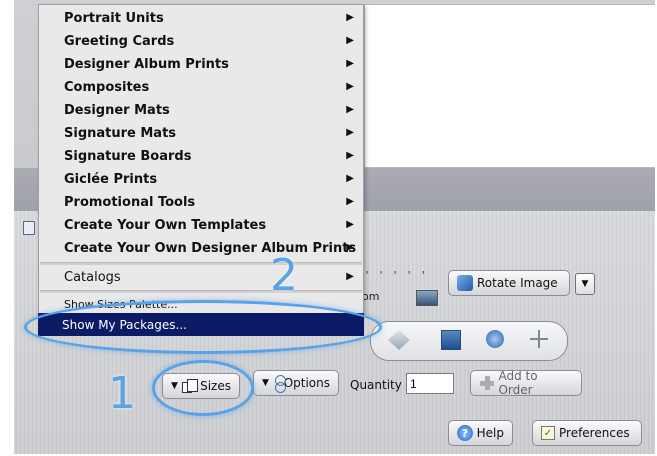 Image resolution: width=657 pixels, height=456 pixels. Describe the element at coordinates (29, 228) in the screenshot. I see `frame-icon` at that location.